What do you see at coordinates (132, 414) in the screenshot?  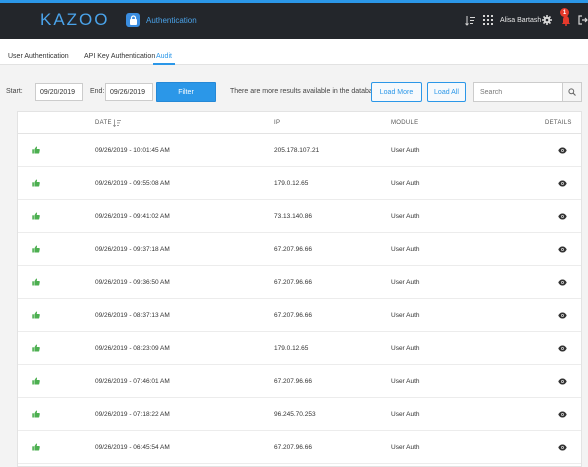 I see `row-date: 09/26/2019 - 07:18:22 AM` at bounding box center [132, 414].